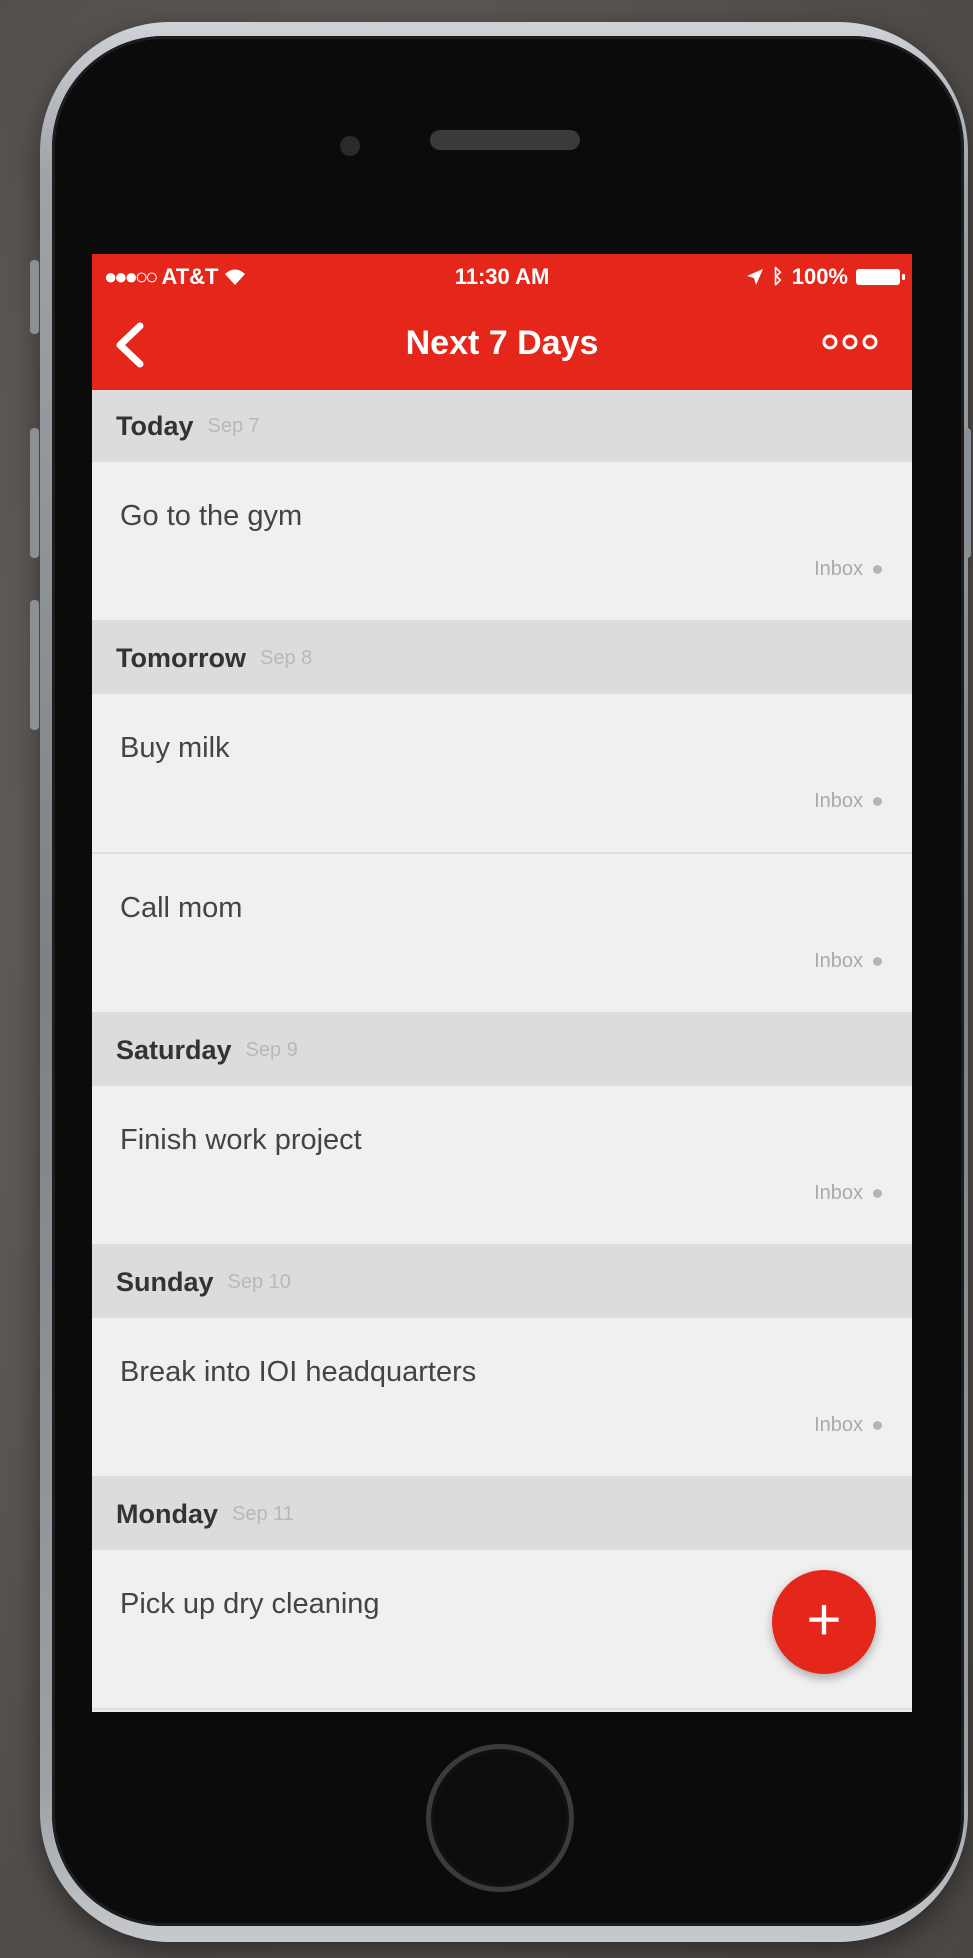 The image size is (973, 1958). I want to click on nav-bar: Next 7 Days, so click(502, 344).